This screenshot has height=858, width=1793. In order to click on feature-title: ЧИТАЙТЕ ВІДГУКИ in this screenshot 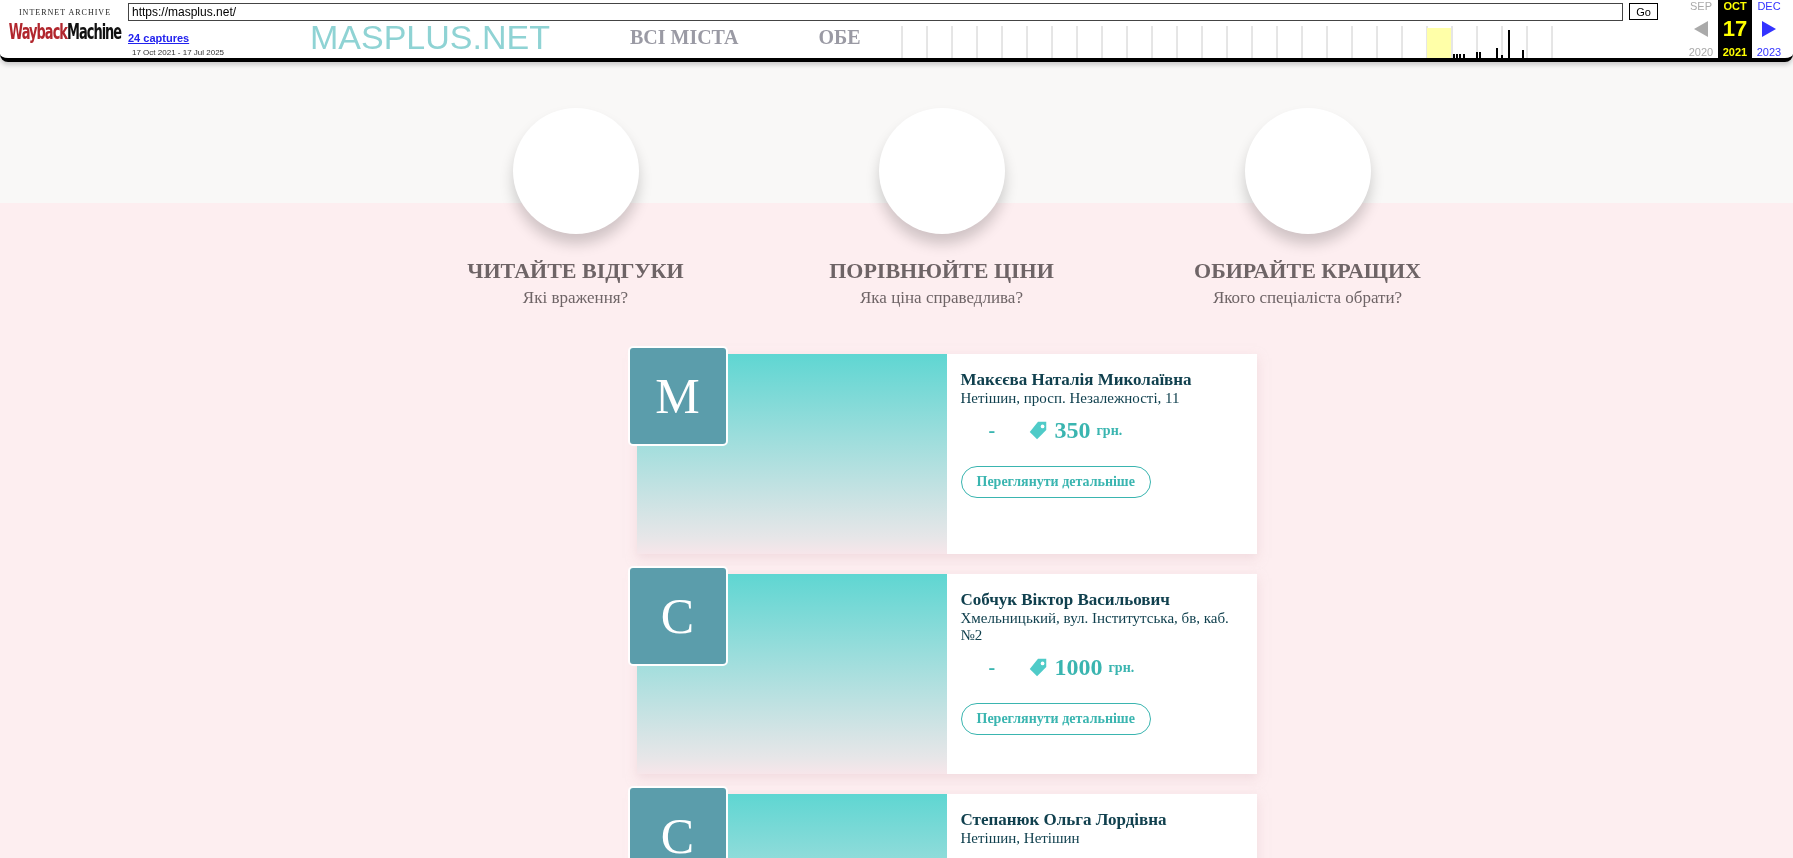, I will do `click(575, 271)`.